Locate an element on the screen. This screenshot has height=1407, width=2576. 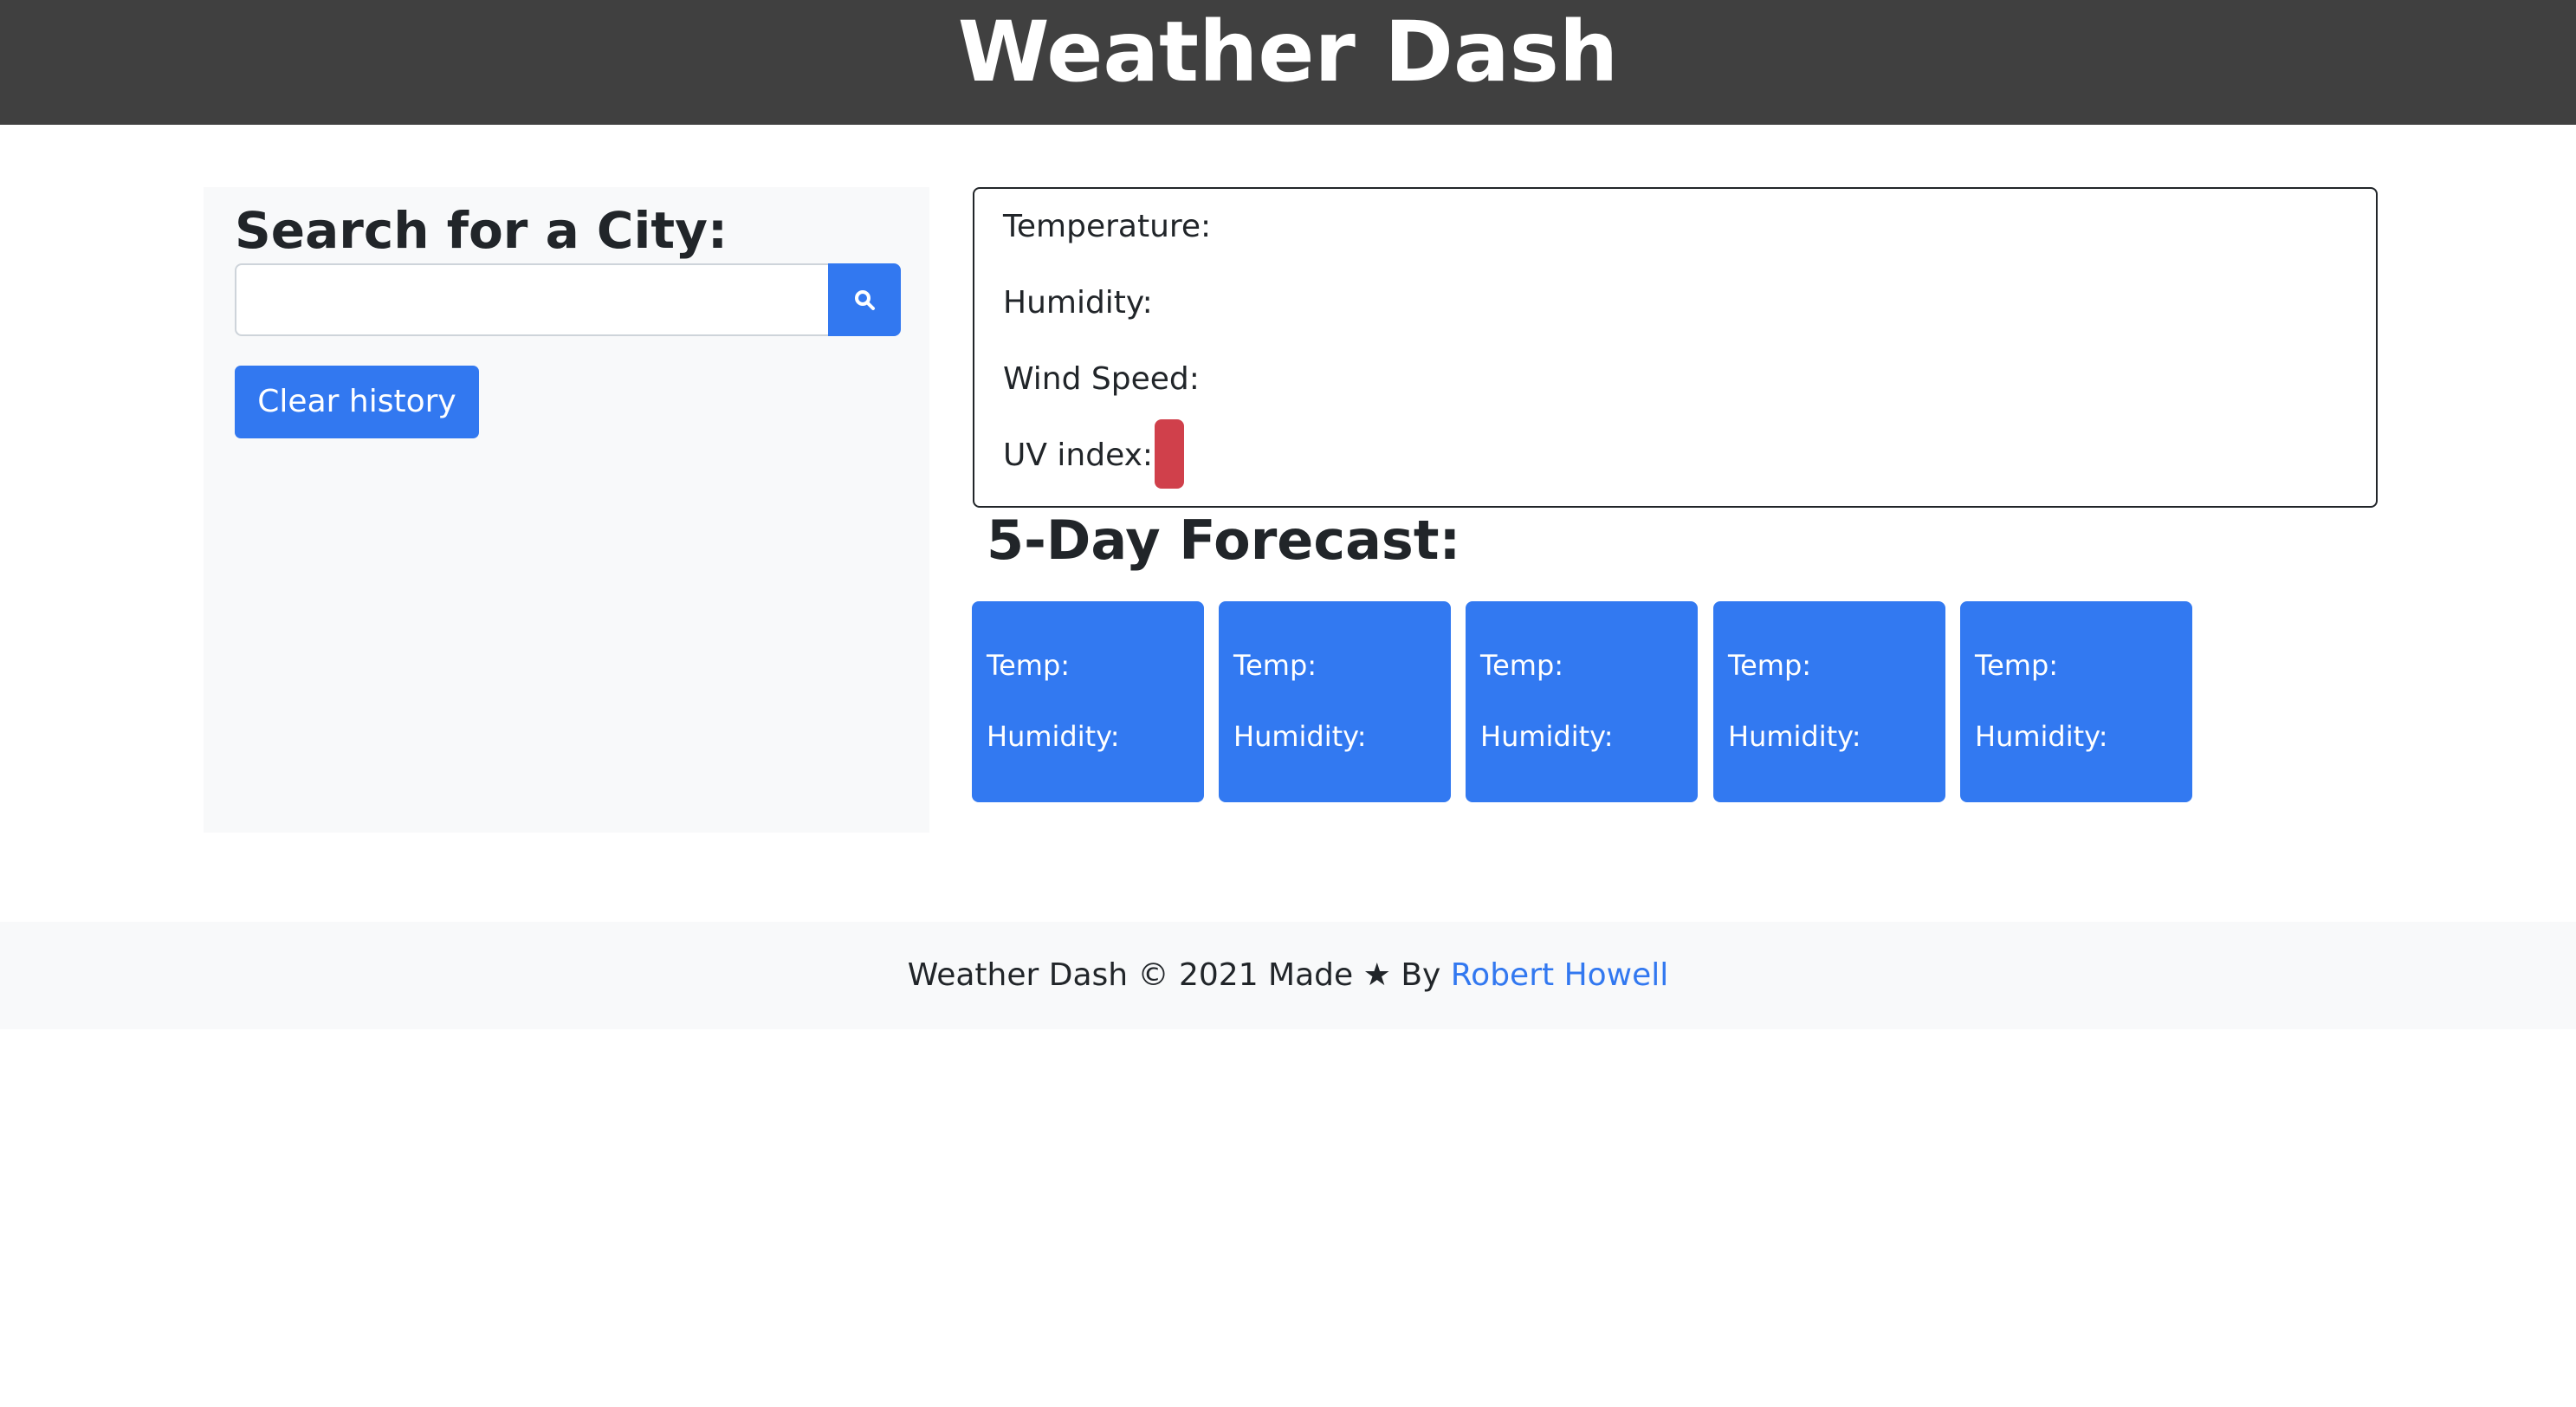
clear-history-button: Clear history is located at coordinates (357, 402).